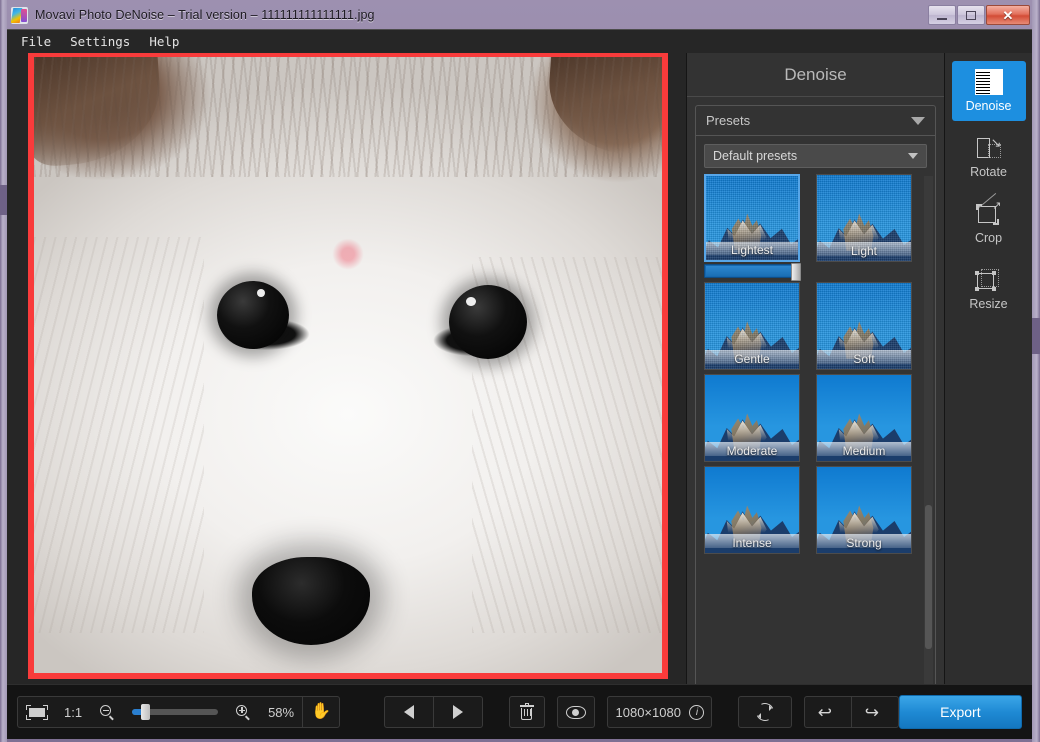 Image resolution: width=1040 pixels, height=742 pixels. I want to click on close-icon: ✕, so click(1008, 15).